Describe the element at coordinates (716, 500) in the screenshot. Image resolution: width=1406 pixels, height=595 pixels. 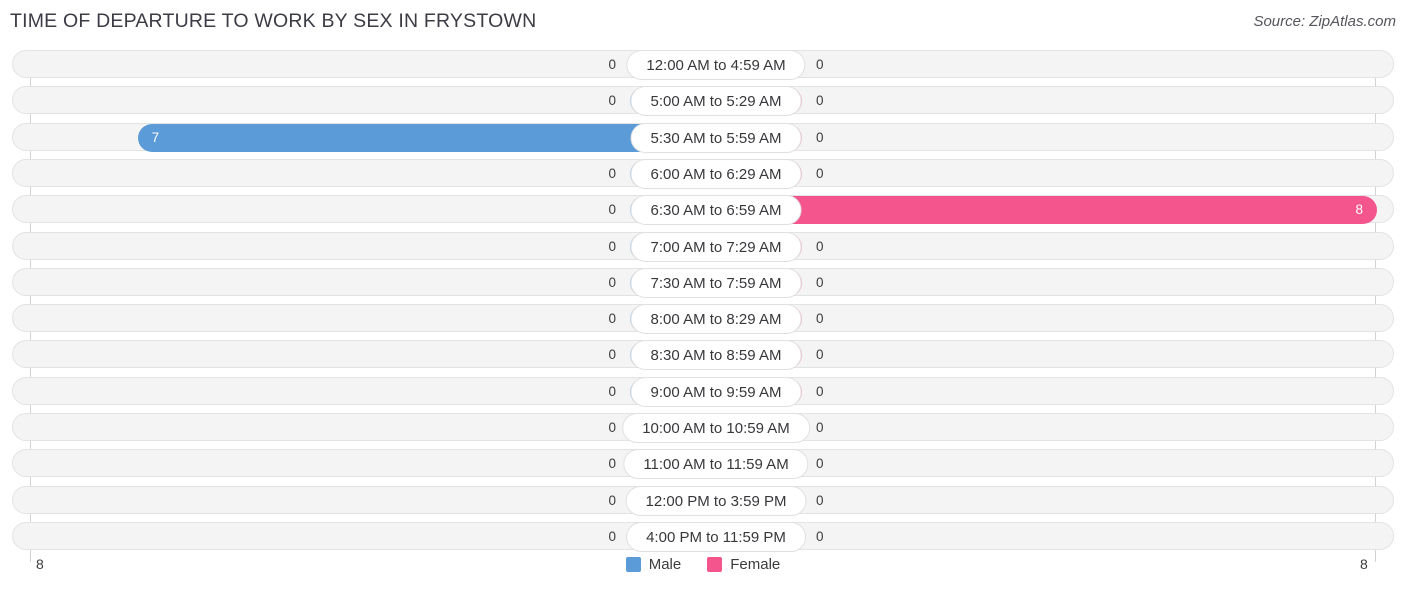
I see `category-label-pill: 12:00 PM to 3:59 PM` at that location.